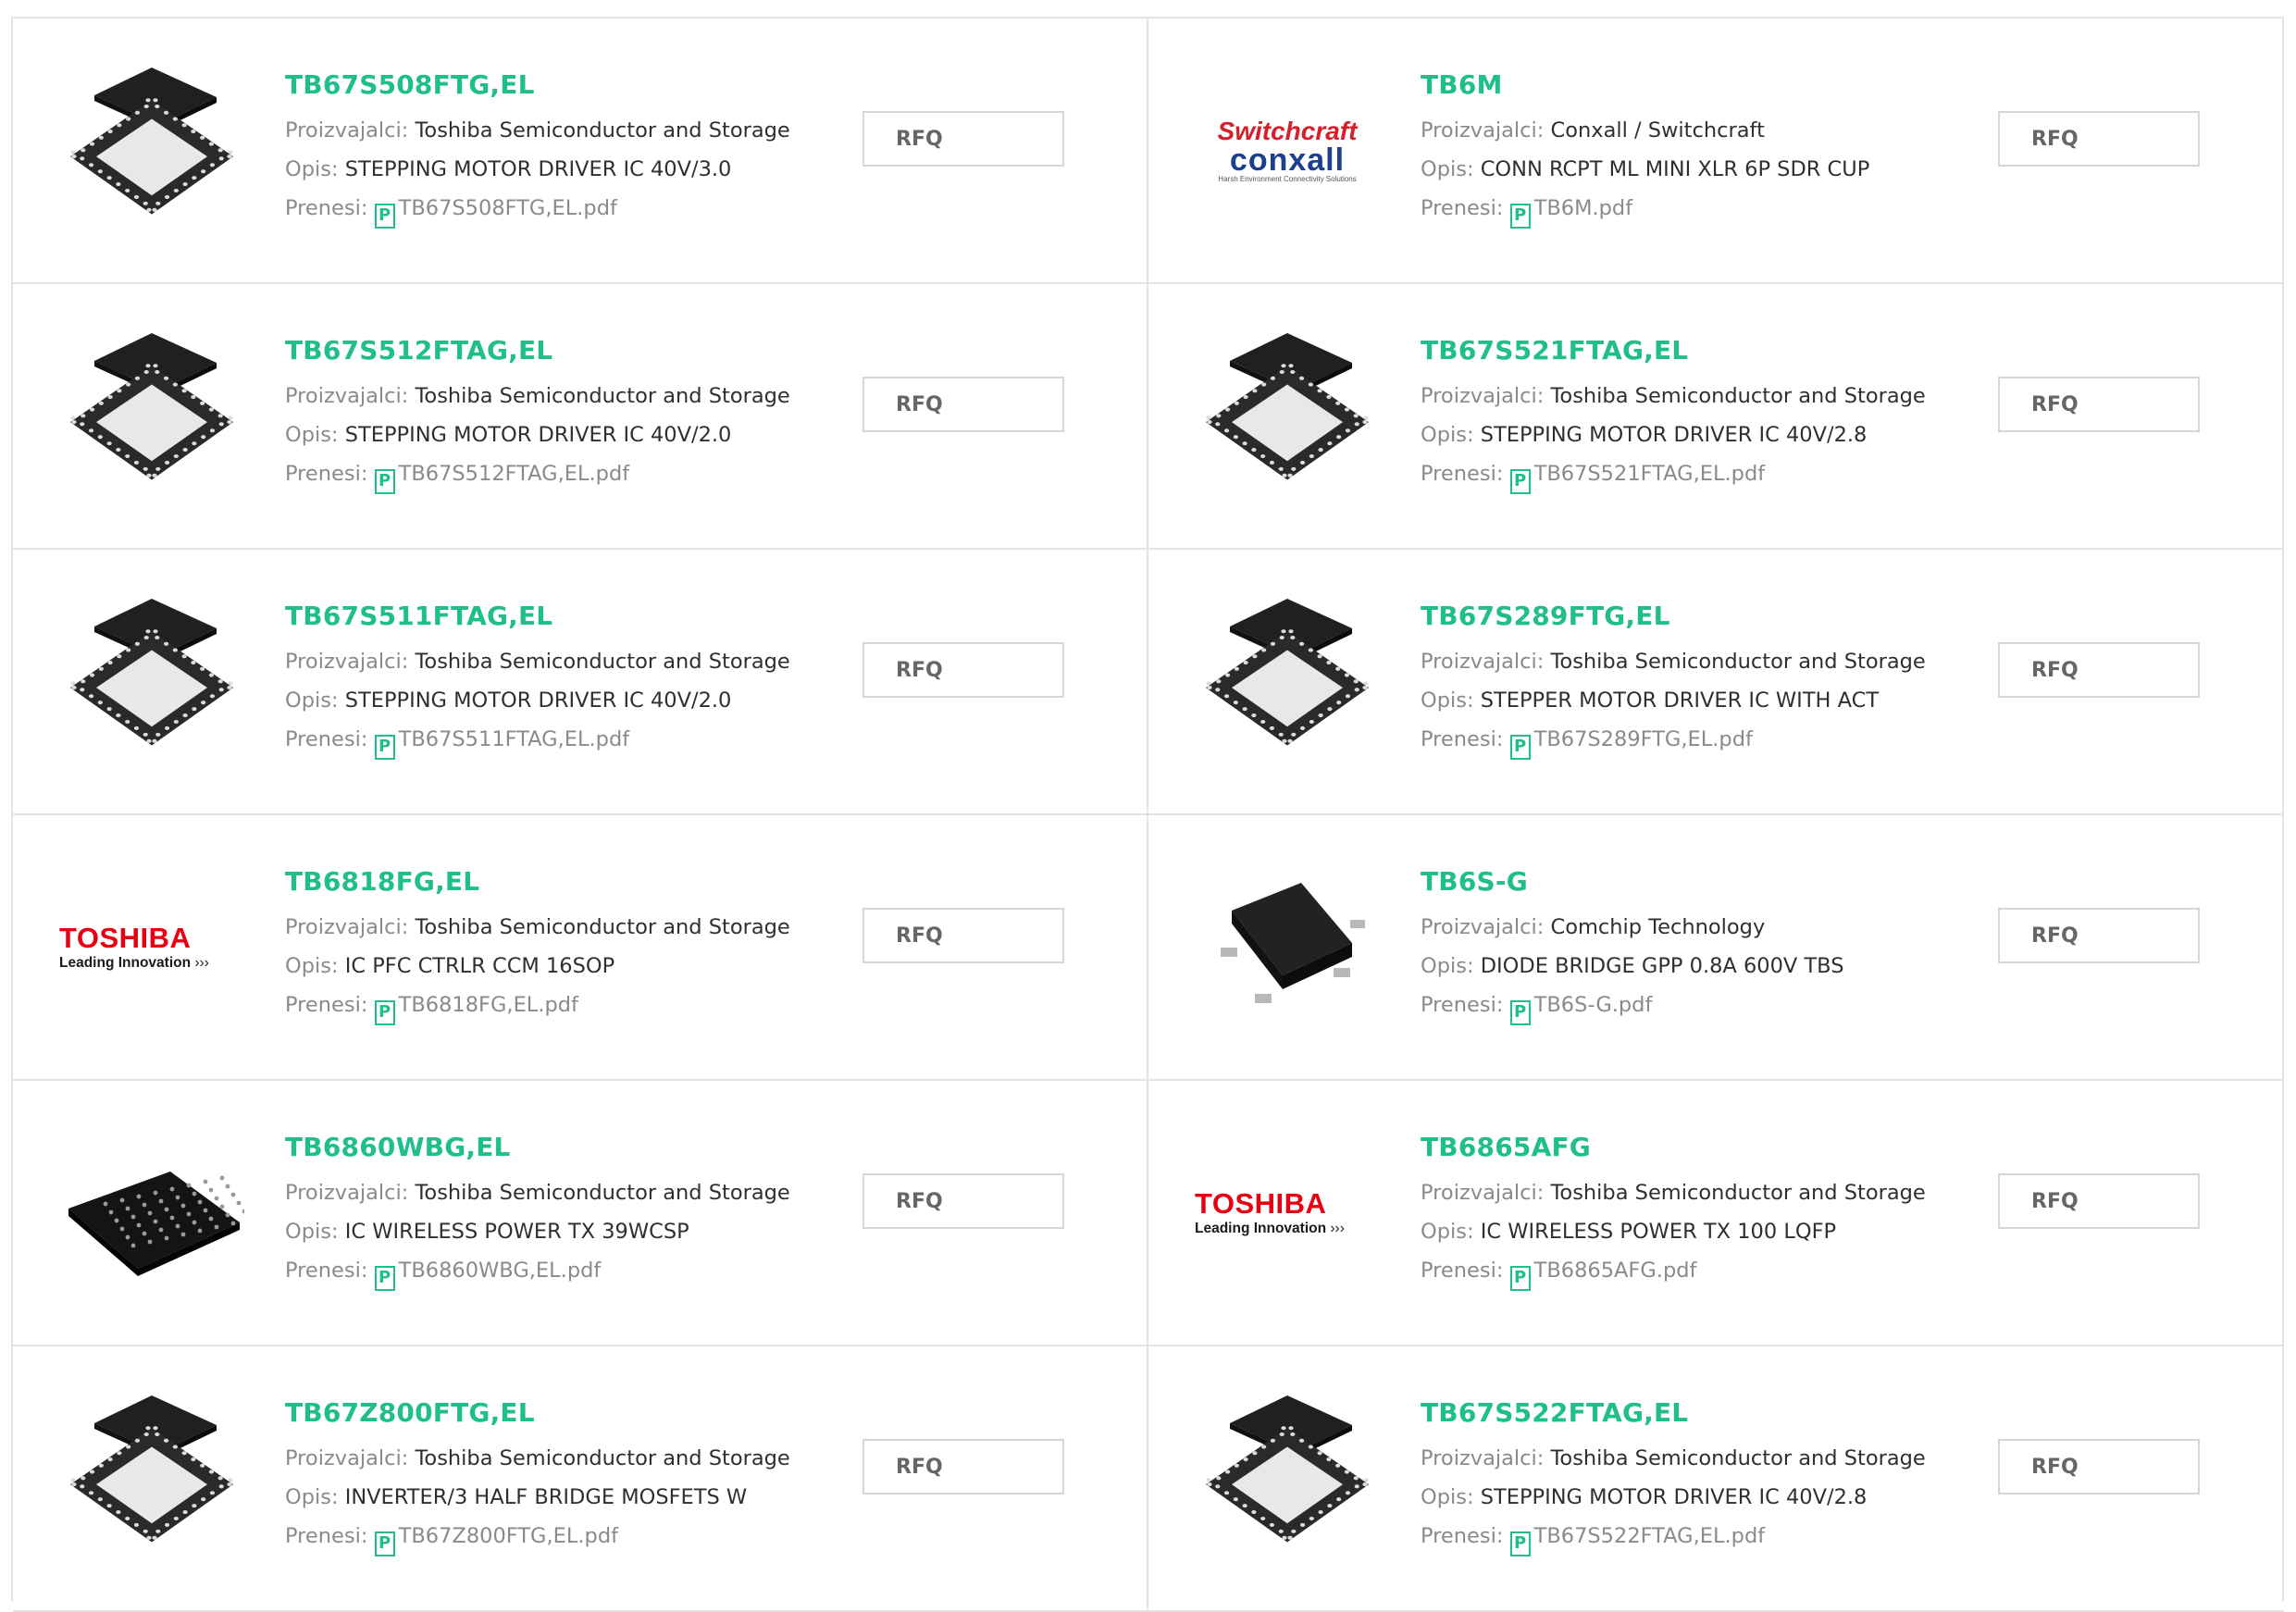 This screenshot has width=2296, height=1612. What do you see at coordinates (1680, 616) in the screenshot?
I see `part-number-link: TB67S289FTG,EL` at bounding box center [1680, 616].